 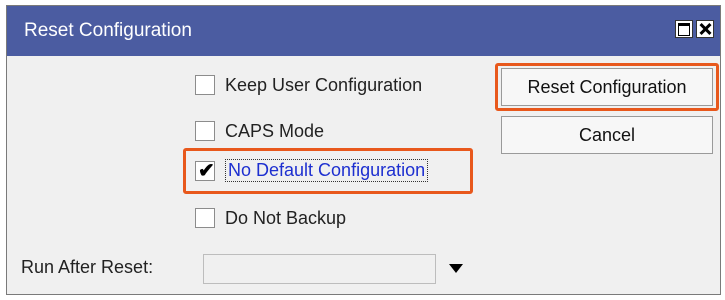 What do you see at coordinates (87, 267) in the screenshot?
I see `run-after-reset-label: Run After Reset:` at bounding box center [87, 267].